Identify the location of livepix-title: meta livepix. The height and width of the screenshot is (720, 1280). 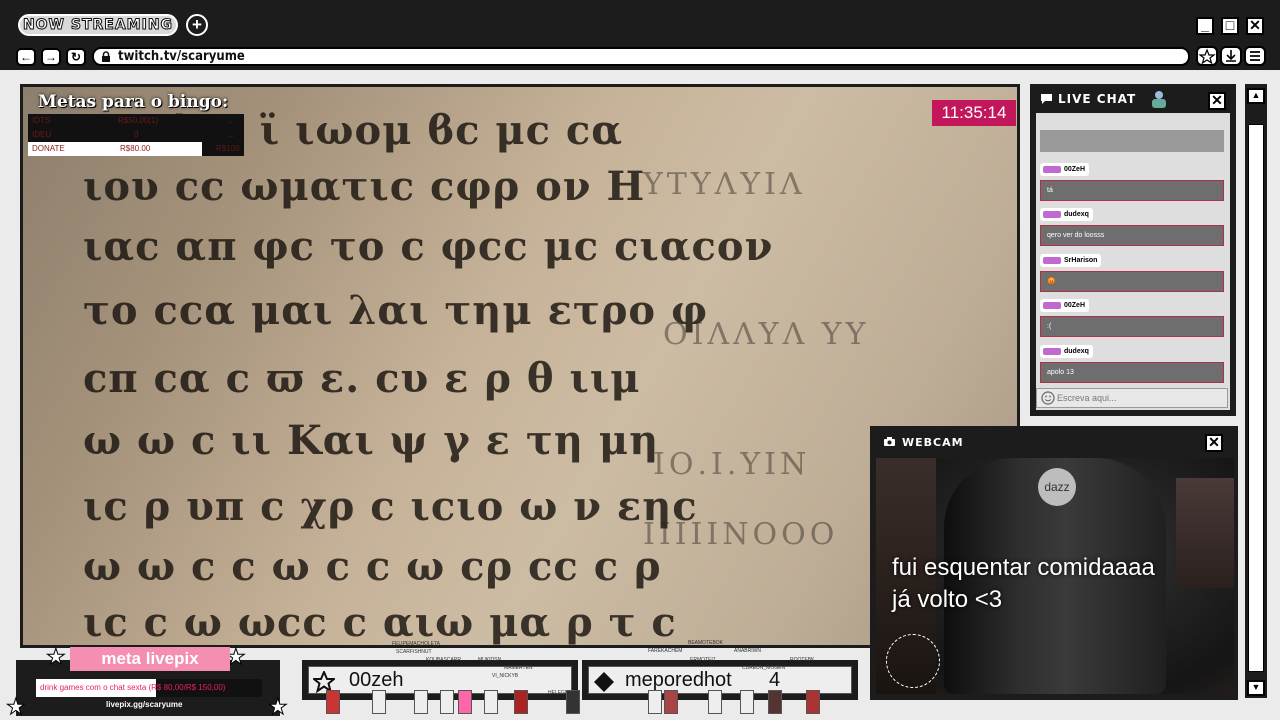
(150, 659).